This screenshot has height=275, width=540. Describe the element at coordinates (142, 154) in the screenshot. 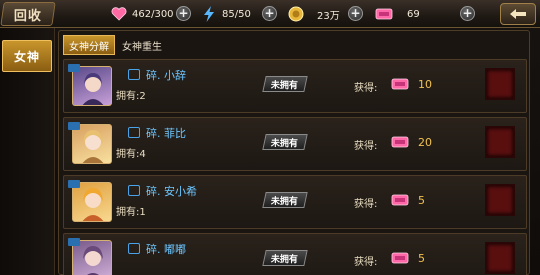

I see `owned-value: 4` at that location.